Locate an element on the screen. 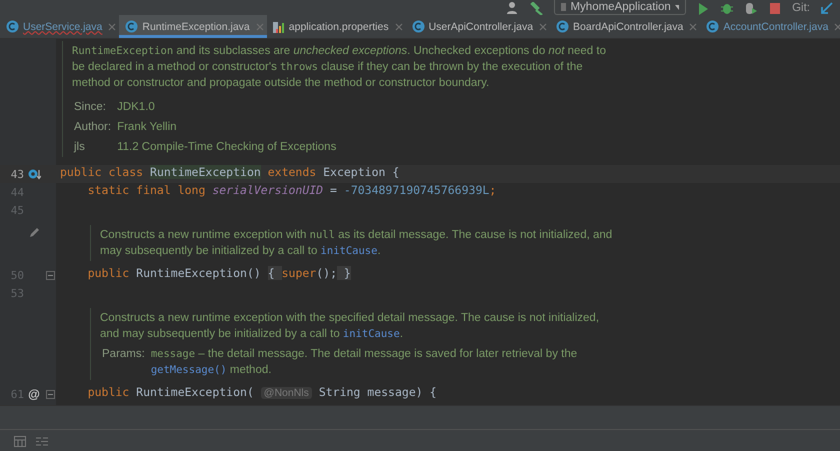 The image size is (840, 451). coverage-icon is located at coordinates (751, 8).